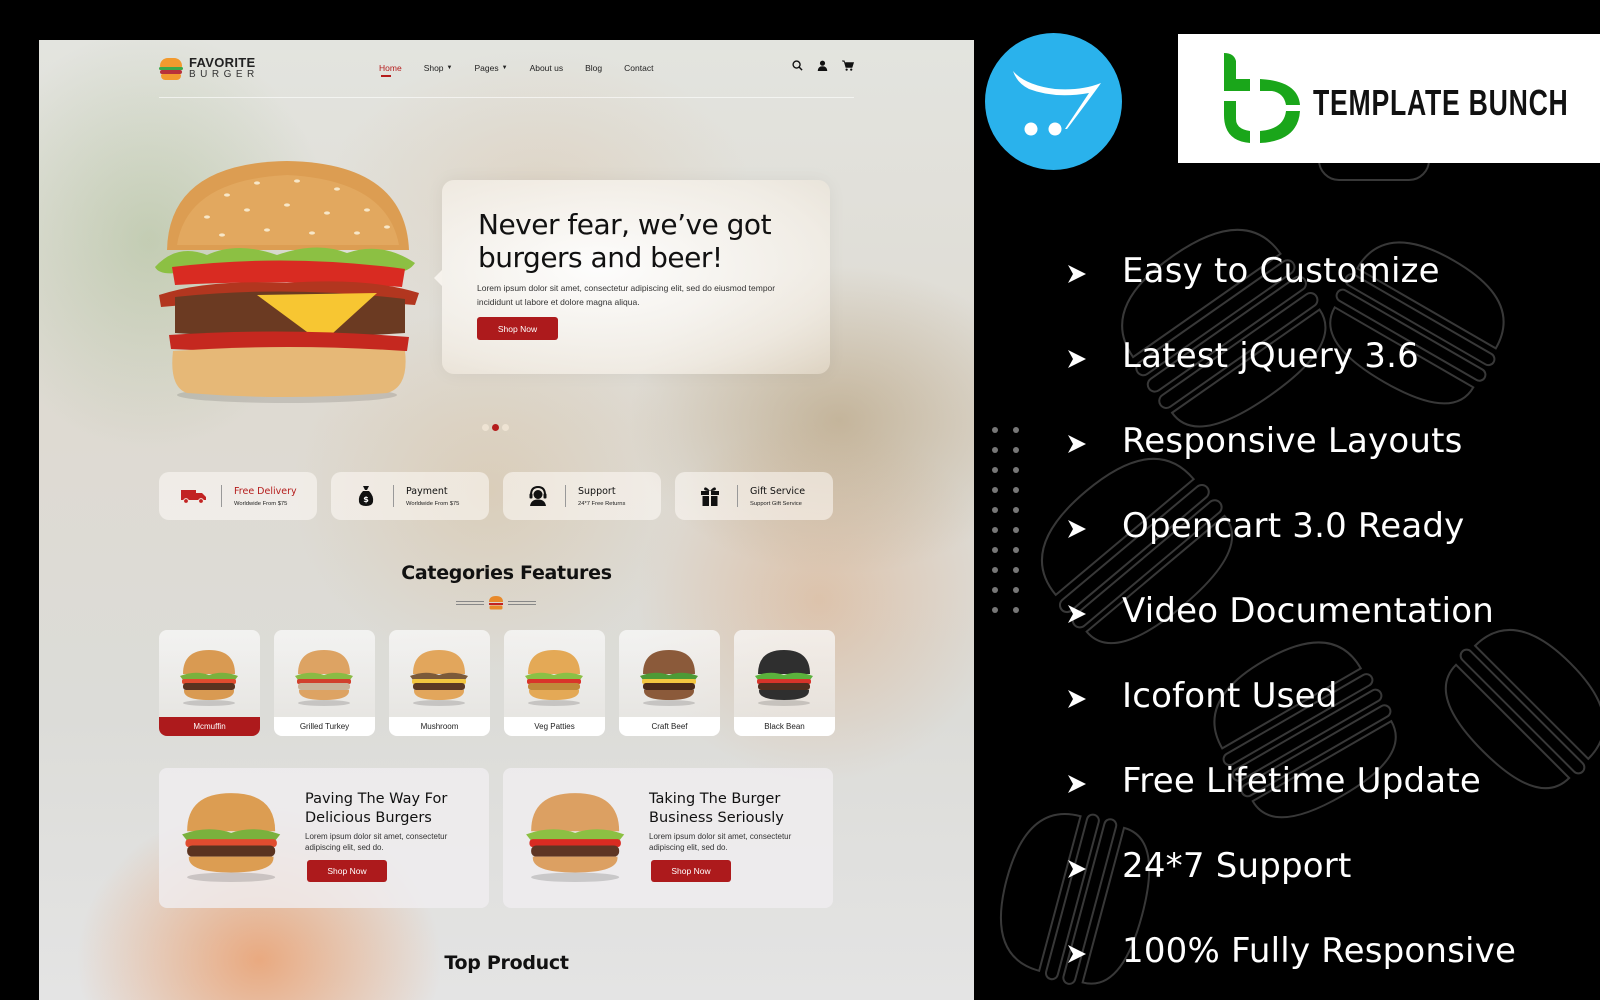 This screenshot has height=1000, width=1600. I want to click on brand-name: TEMPLATE BUNCH, so click(1441, 102).